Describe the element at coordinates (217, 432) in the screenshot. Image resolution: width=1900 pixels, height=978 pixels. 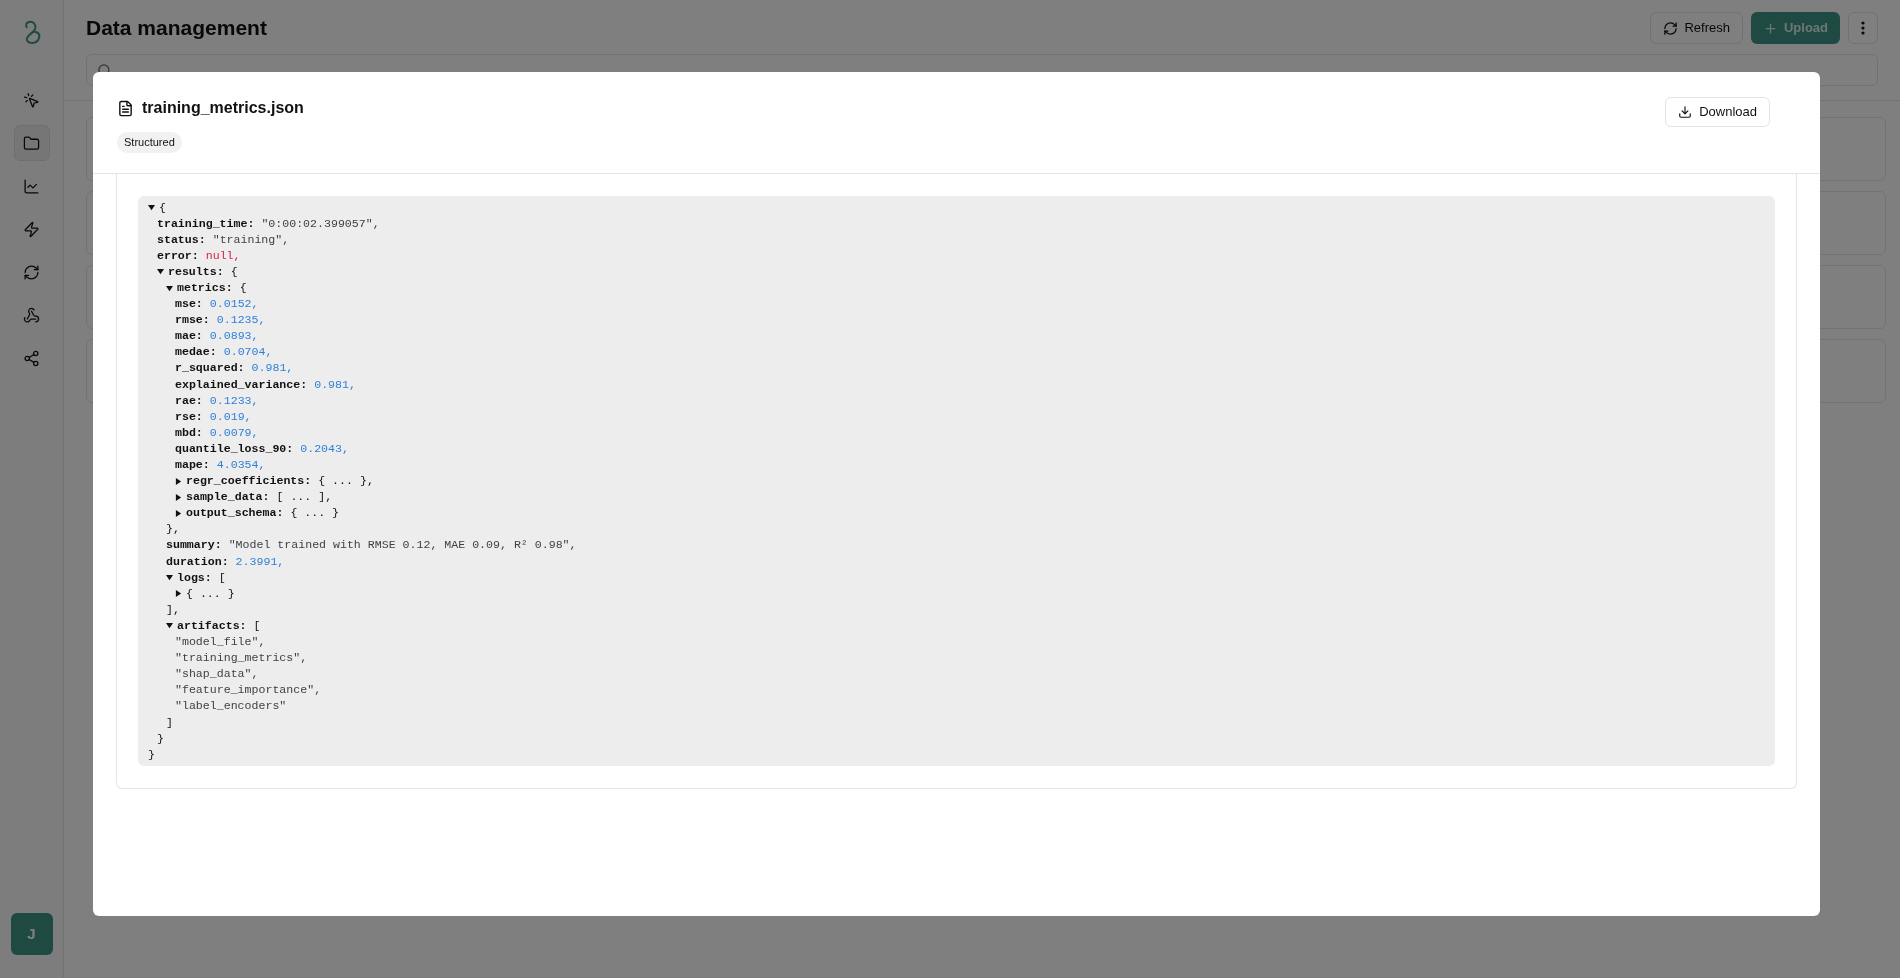
I see `json-line: mbd: 0.0079,` at that location.